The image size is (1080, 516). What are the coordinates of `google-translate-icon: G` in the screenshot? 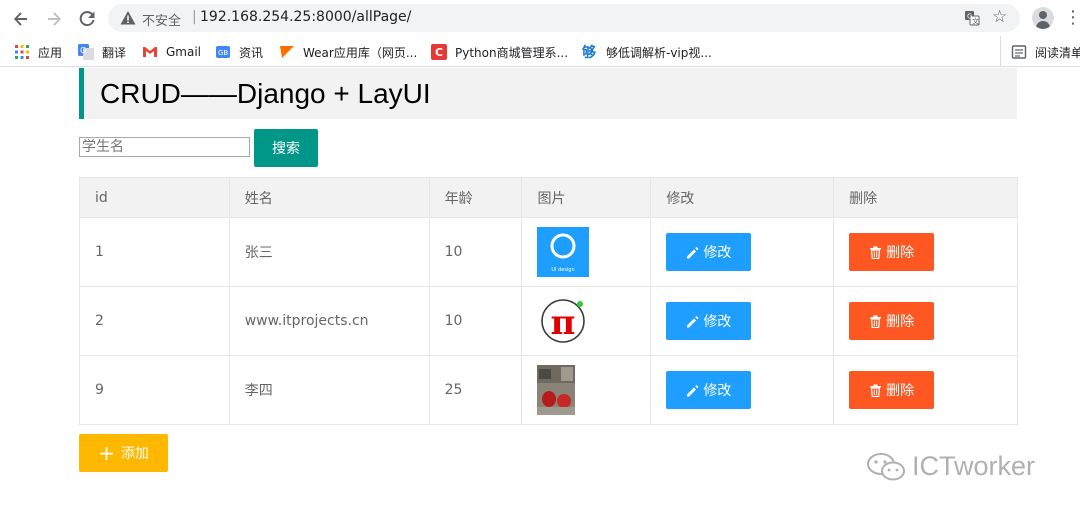 It's located at (86, 52).